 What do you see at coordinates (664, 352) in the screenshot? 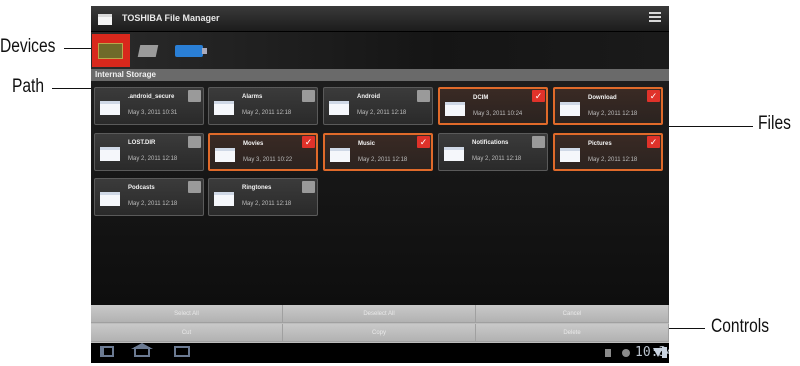
I see `battery-icon` at bounding box center [664, 352].